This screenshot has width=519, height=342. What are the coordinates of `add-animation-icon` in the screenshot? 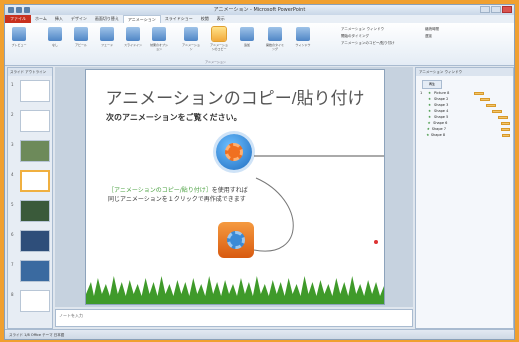 It's located at (247, 34).